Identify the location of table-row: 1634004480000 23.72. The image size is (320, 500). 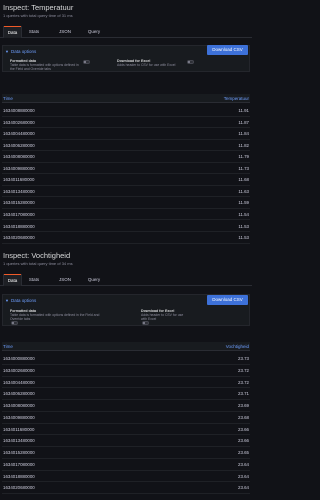
(126, 383).